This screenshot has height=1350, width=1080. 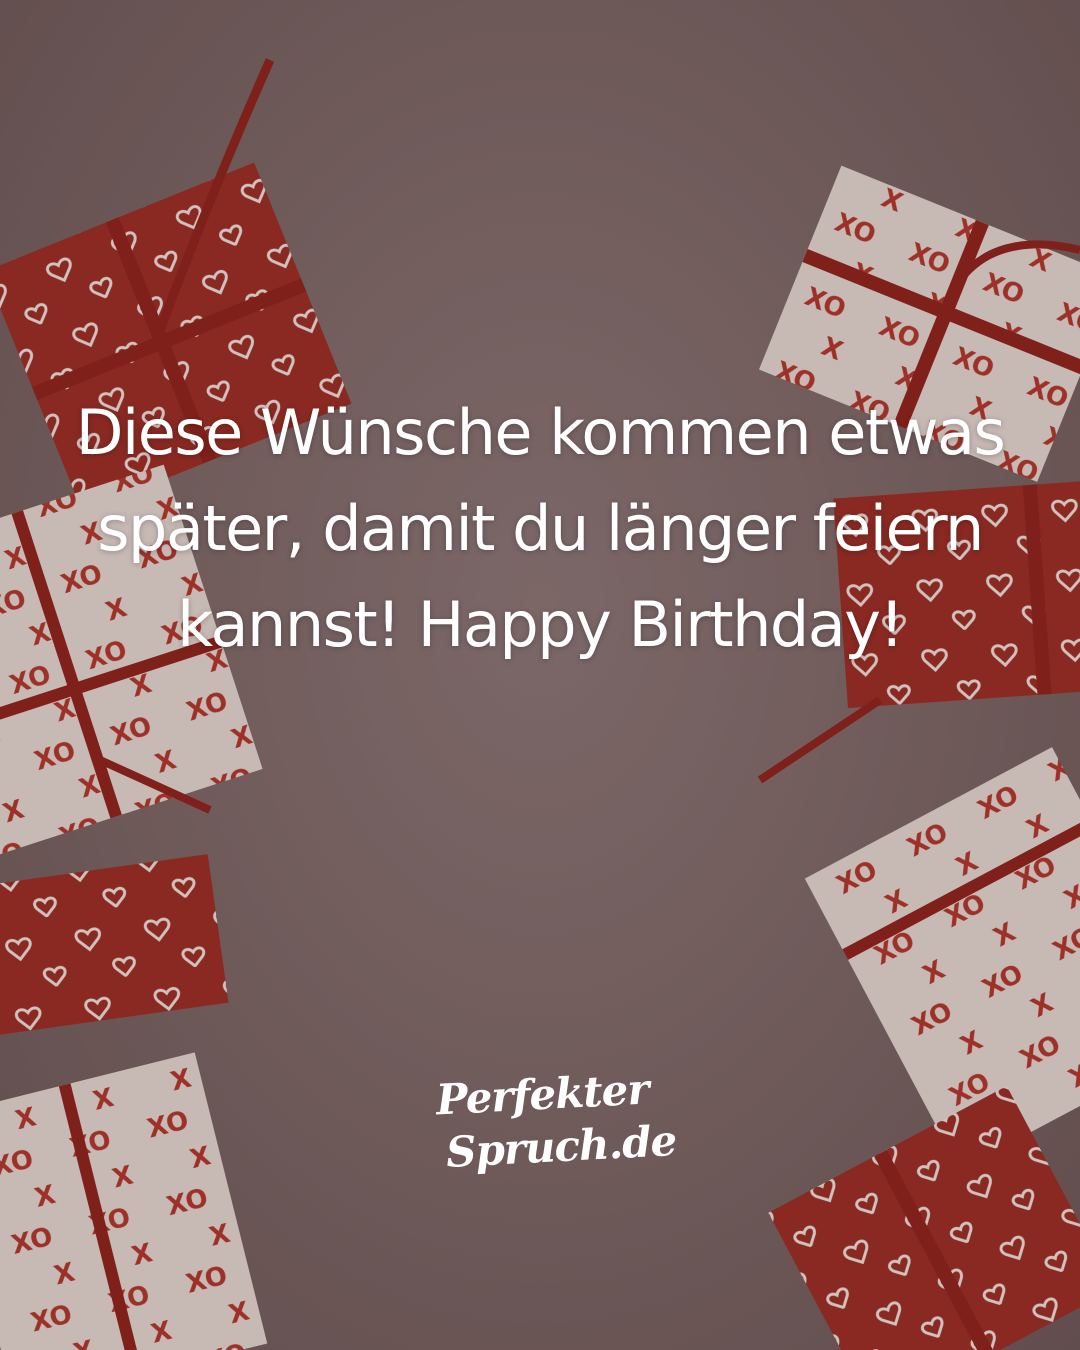 What do you see at coordinates (542, 1094) in the screenshot?
I see `logo-line-1: Perfekter` at bounding box center [542, 1094].